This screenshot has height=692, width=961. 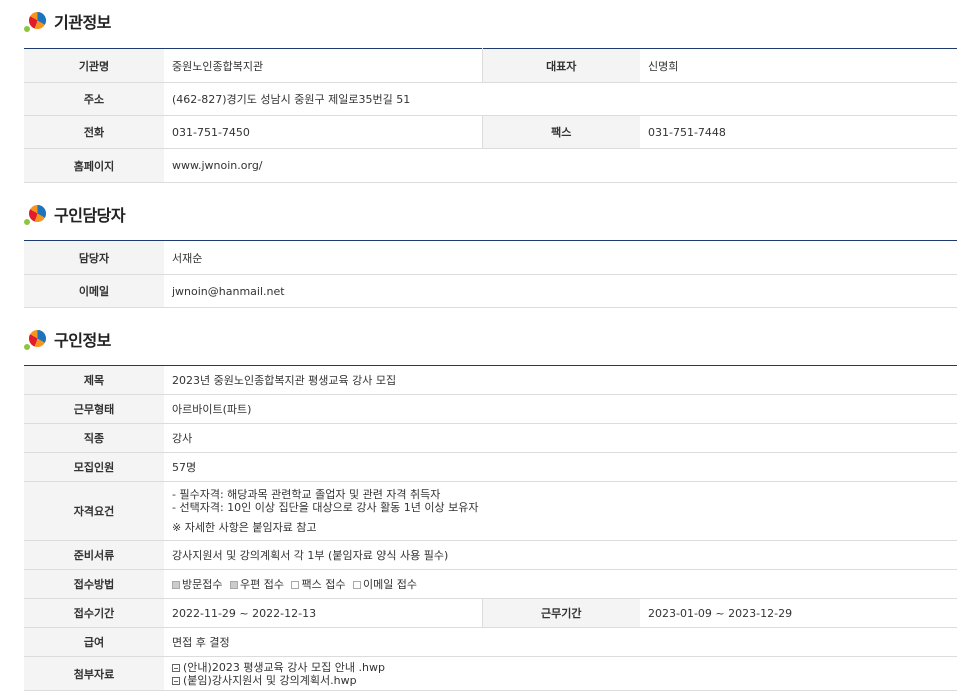 What do you see at coordinates (560, 99) in the screenshot?
I see `address-value: (462-827)경기도 성남시 중원구 제일로35번길 51` at bounding box center [560, 99].